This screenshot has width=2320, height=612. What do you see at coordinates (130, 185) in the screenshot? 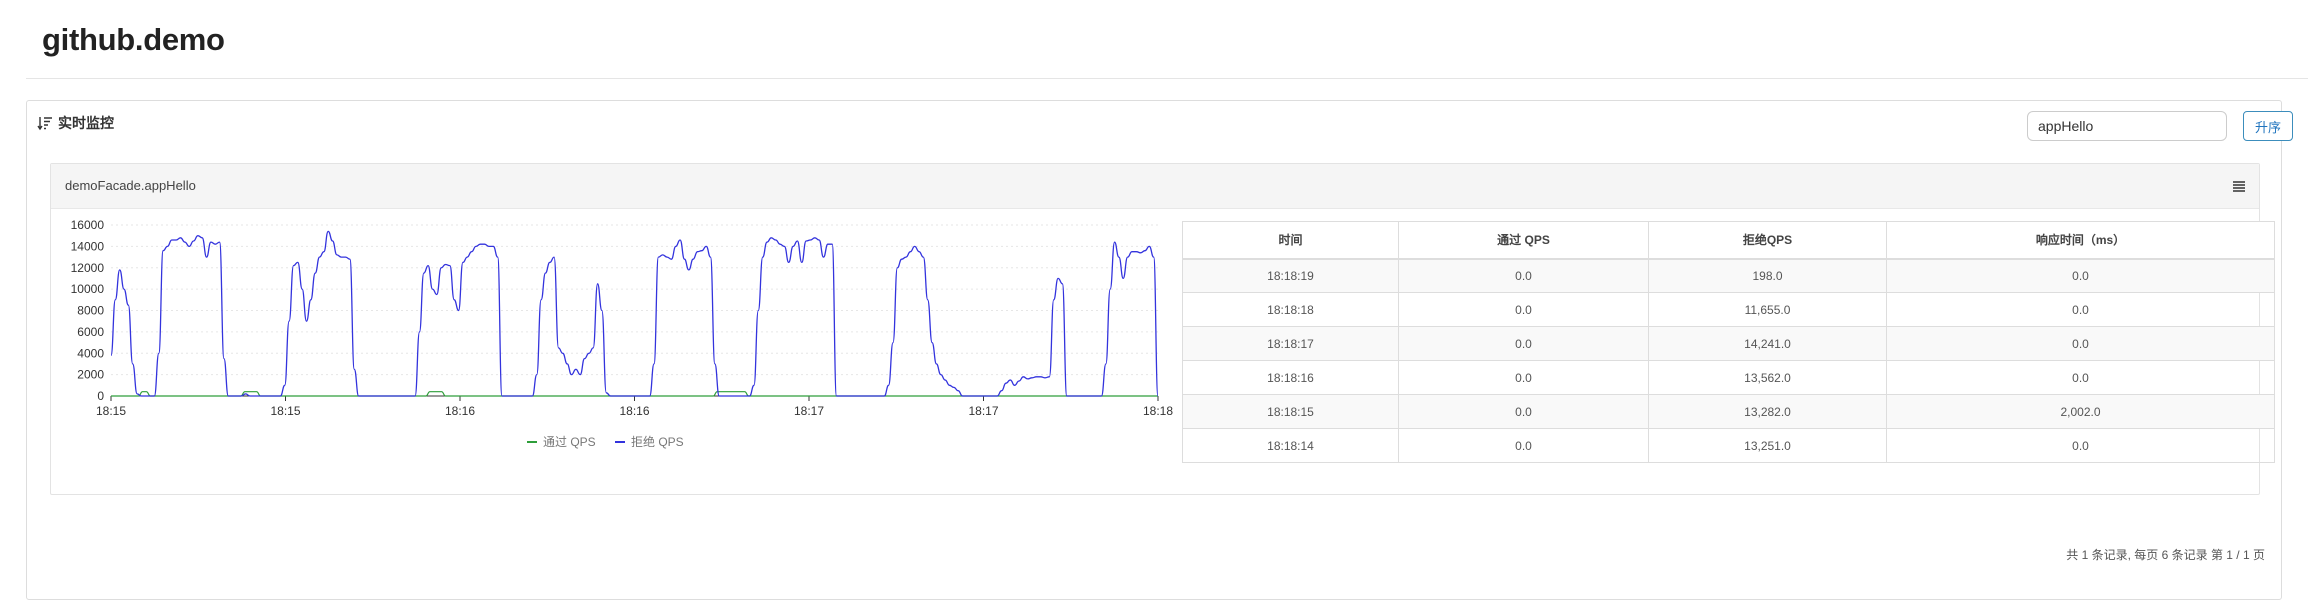
I see `card-title: demoFacade.appHello` at bounding box center [130, 185].